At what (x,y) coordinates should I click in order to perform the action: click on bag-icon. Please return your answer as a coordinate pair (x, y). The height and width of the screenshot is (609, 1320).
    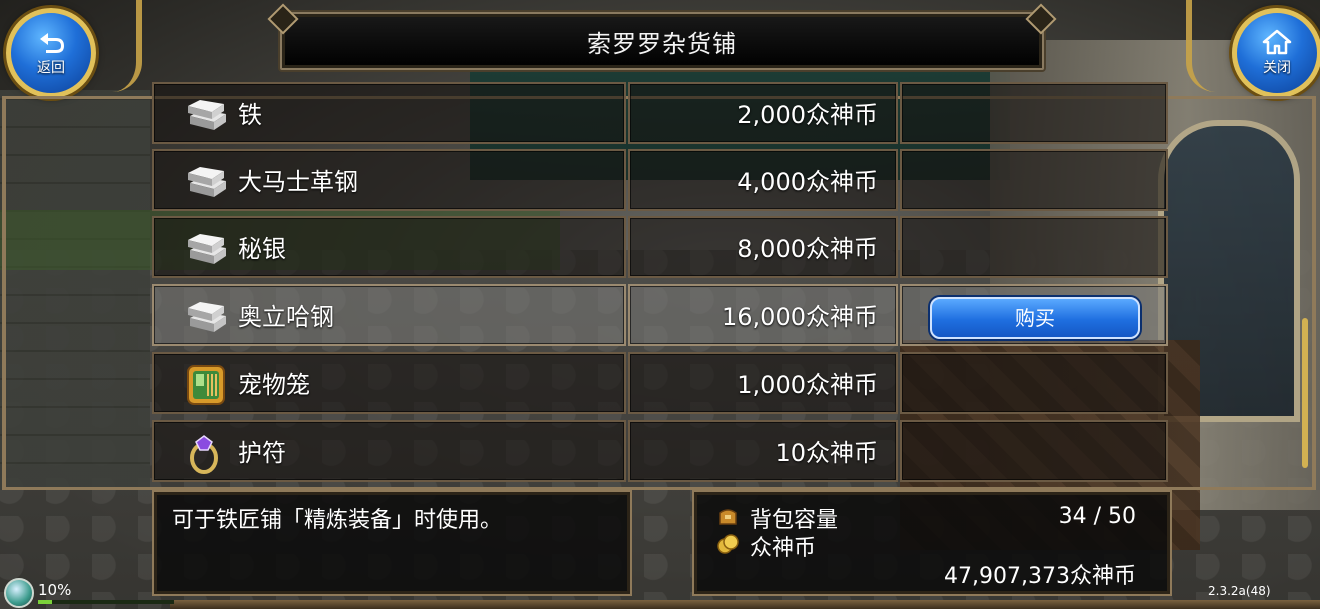
    Looking at the image, I should click on (728, 517).